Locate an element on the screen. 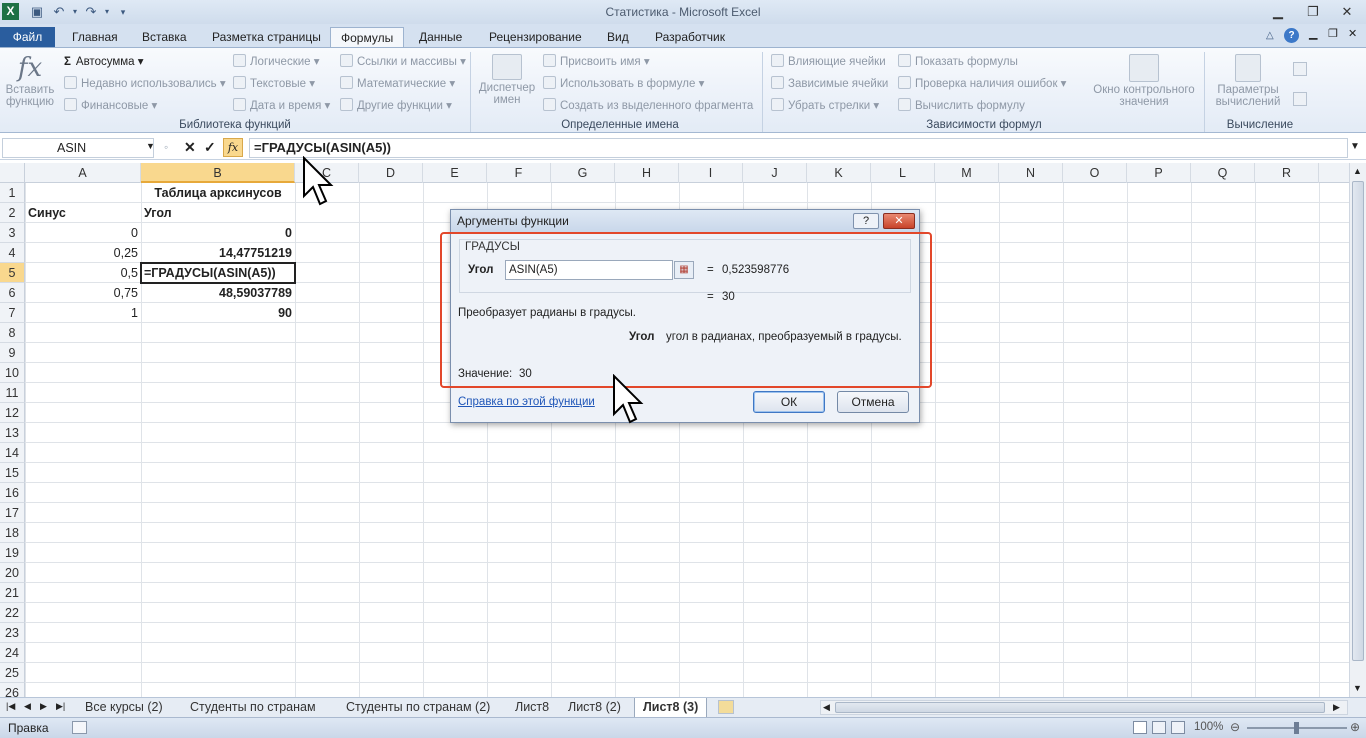  row-header: 11 is located at coordinates (12, 393).